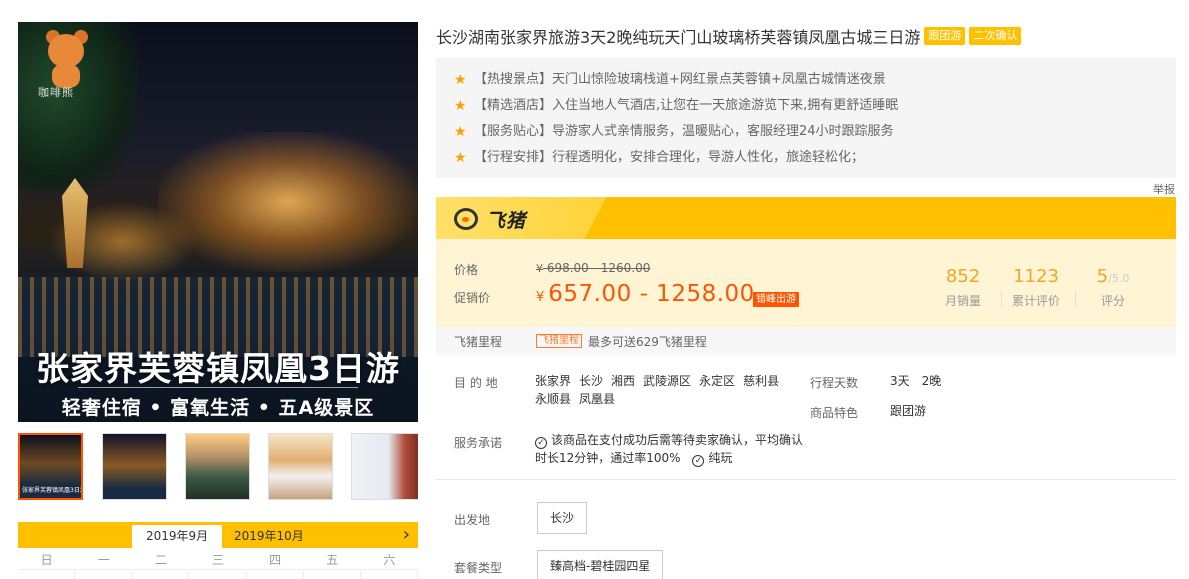 The image size is (1189, 579). I want to click on promo-price-label: 促销价, so click(472, 298).